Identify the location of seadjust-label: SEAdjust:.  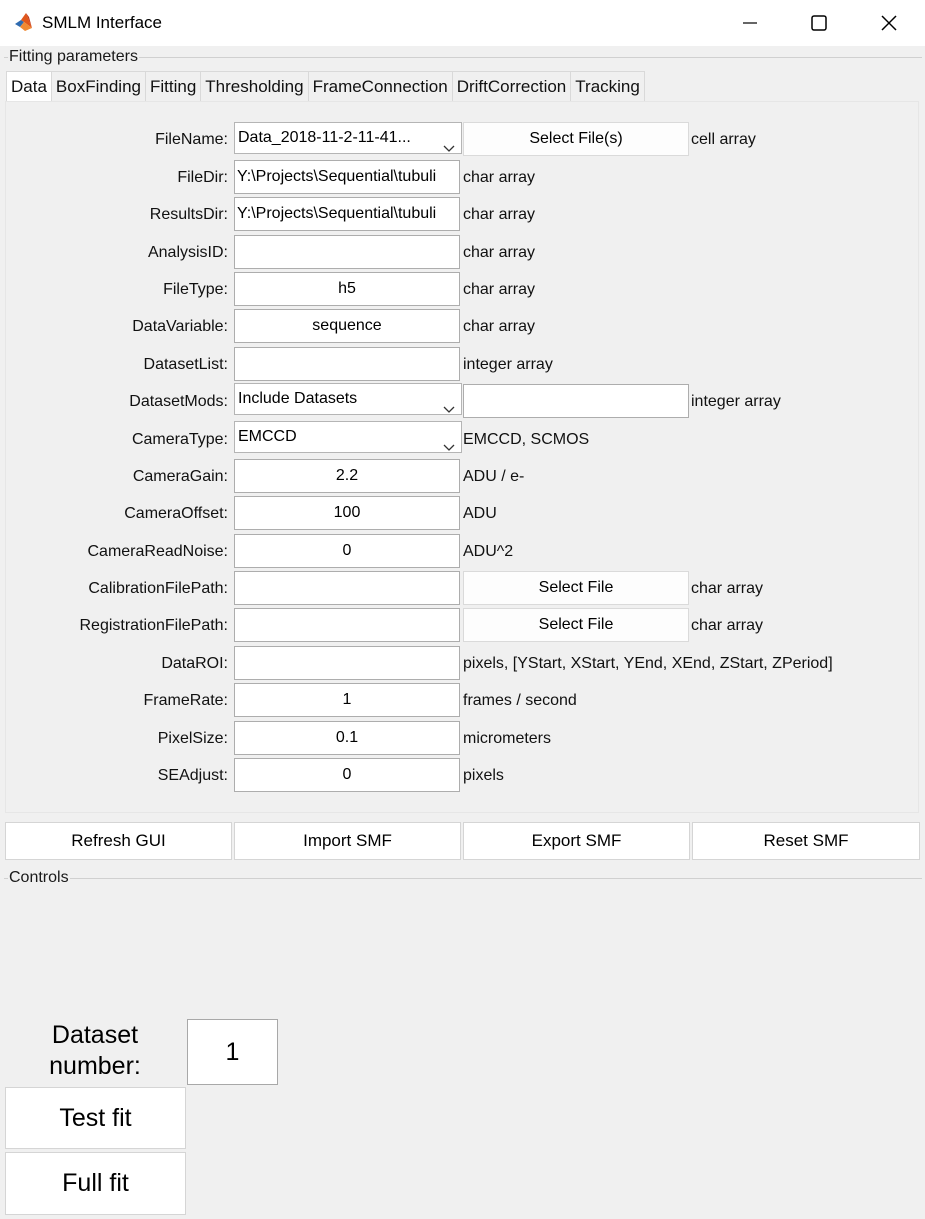
(192, 775).